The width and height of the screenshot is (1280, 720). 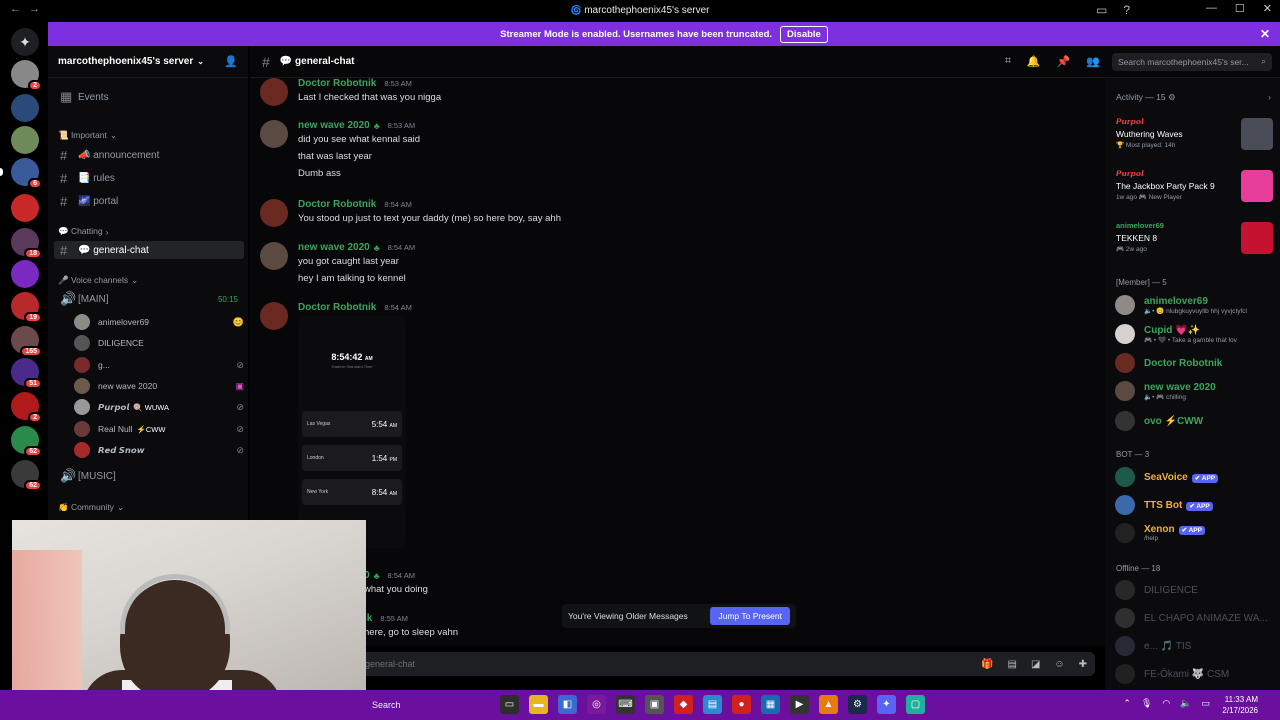 I want to click on voice-user: new wave 2020 ▣, so click(x=159, y=386).